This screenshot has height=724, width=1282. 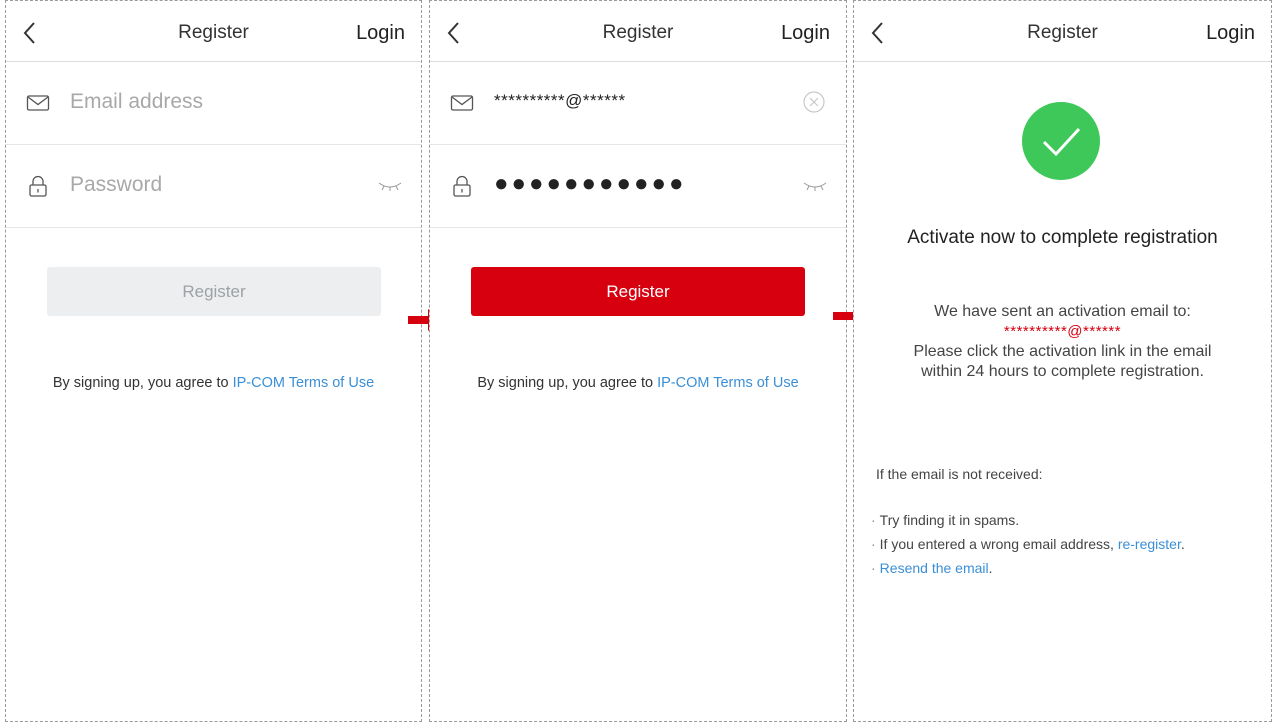 I want to click on email-field-row, so click(x=213, y=103).